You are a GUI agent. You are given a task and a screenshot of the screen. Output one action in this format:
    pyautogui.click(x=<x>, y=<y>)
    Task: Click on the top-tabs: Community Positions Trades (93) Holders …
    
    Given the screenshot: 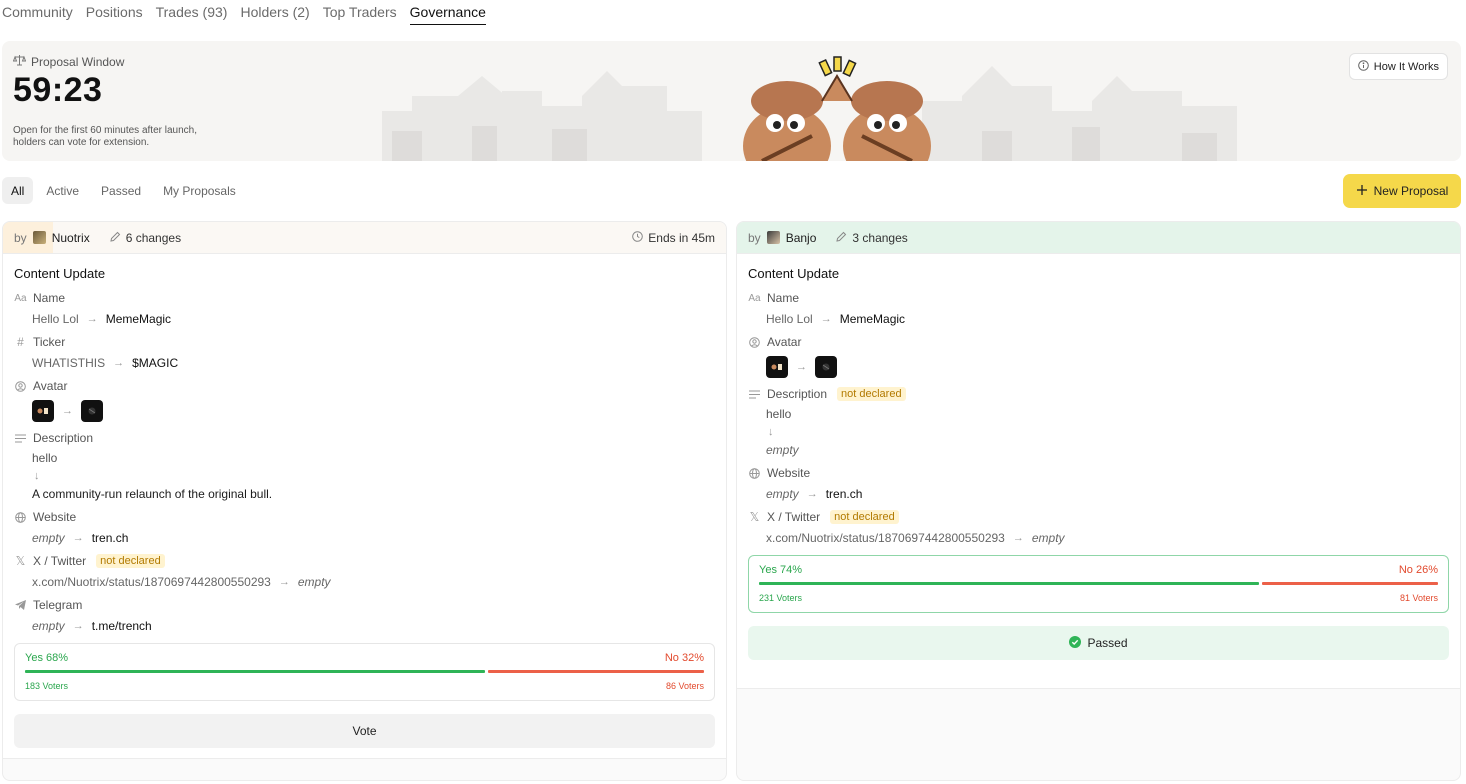 What is the action you would take?
    pyautogui.click(x=244, y=13)
    